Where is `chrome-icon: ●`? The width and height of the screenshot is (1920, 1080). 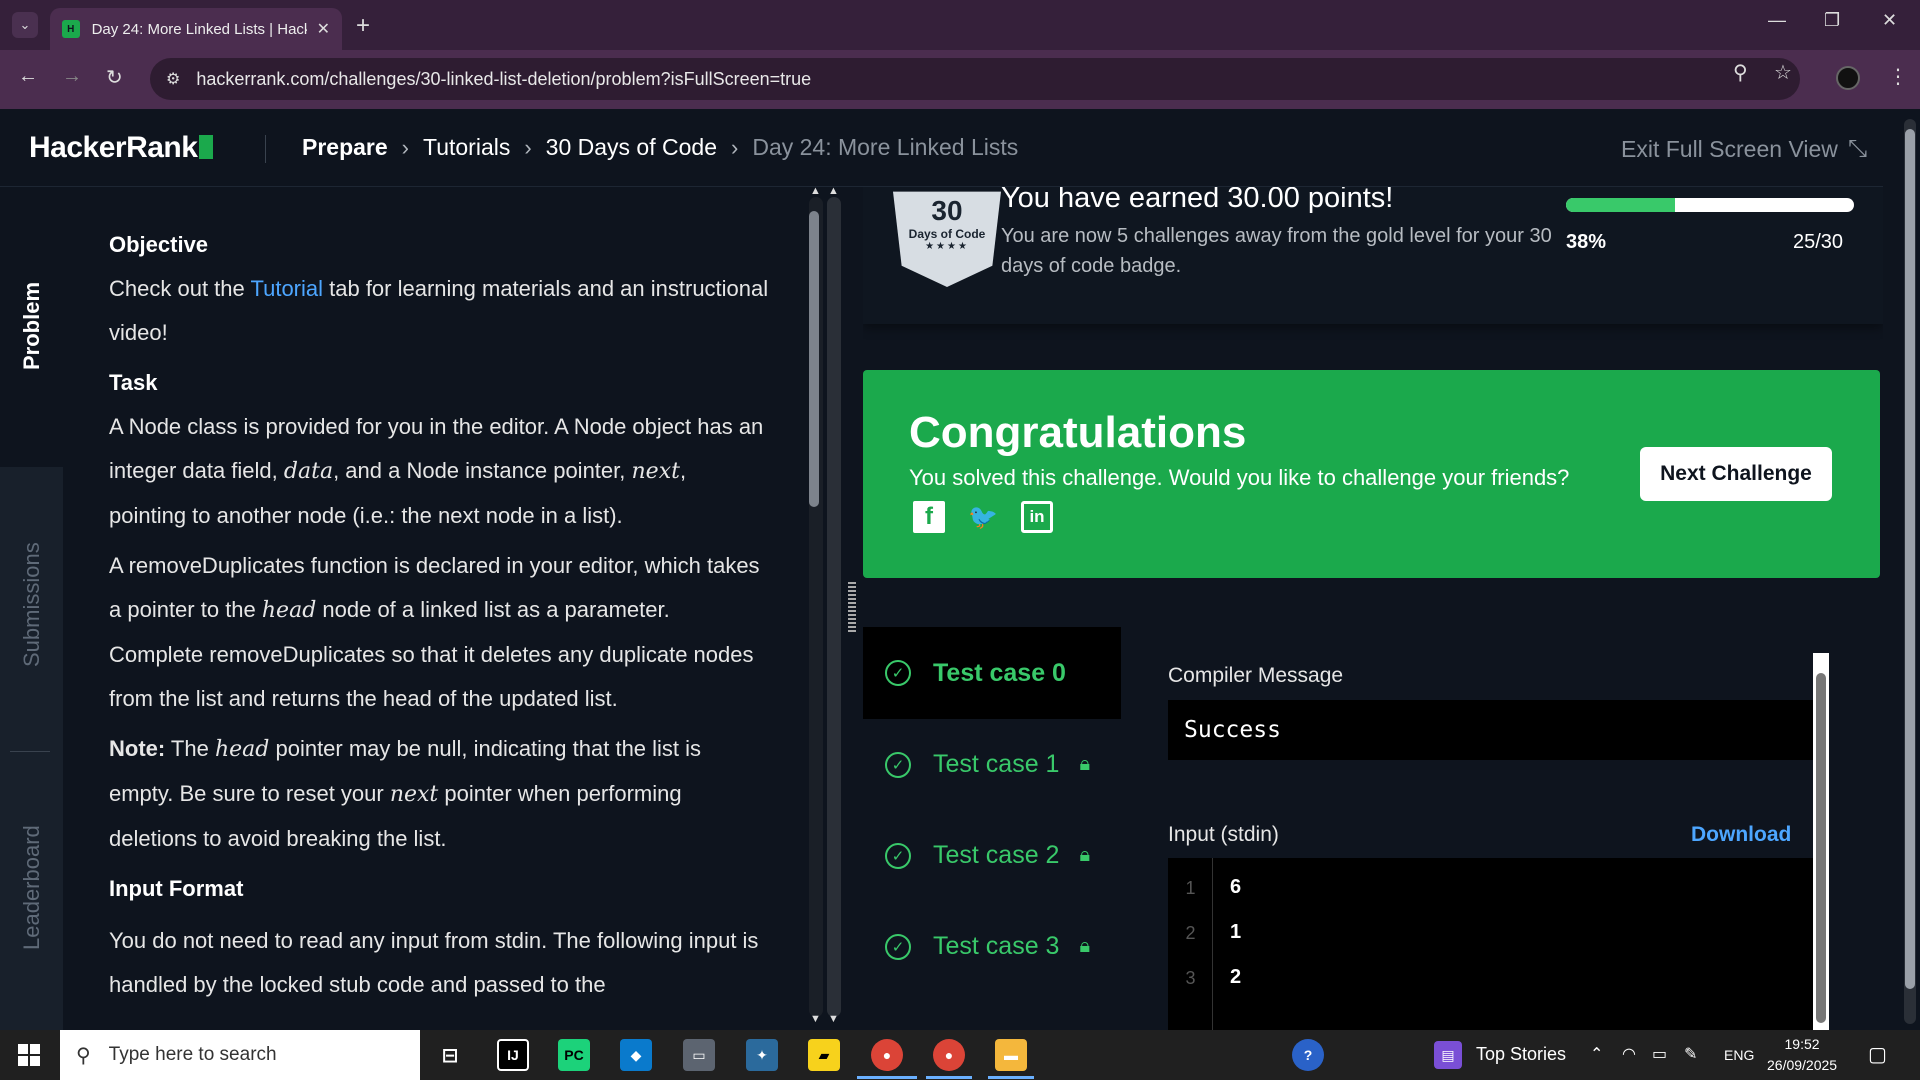
chrome-icon: ● is located at coordinates (887, 1055).